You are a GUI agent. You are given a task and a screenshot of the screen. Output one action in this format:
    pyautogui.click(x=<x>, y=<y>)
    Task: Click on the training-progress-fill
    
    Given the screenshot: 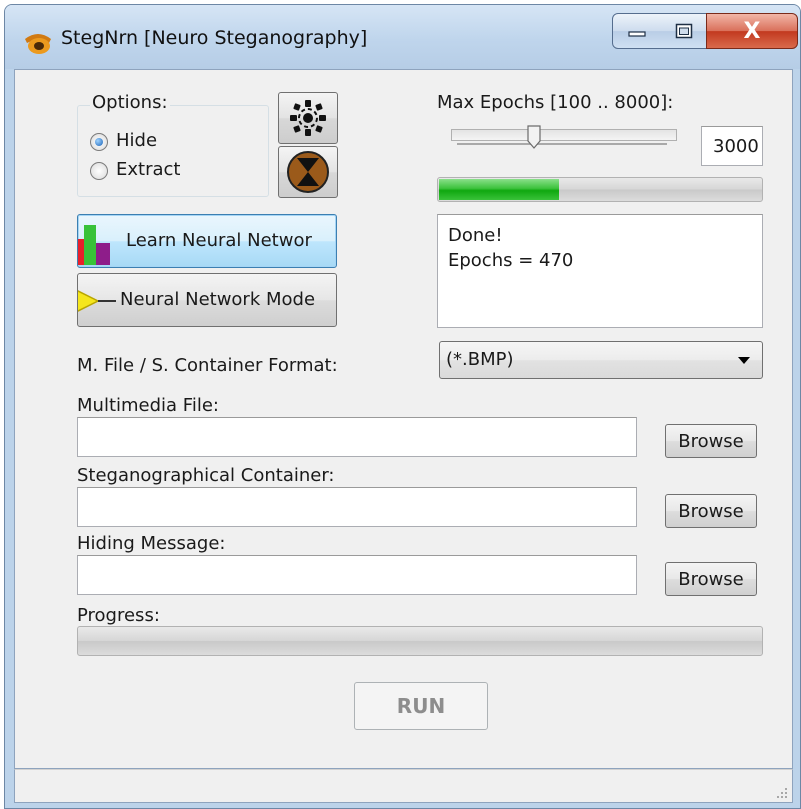 What is the action you would take?
    pyautogui.click(x=499, y=189)
    